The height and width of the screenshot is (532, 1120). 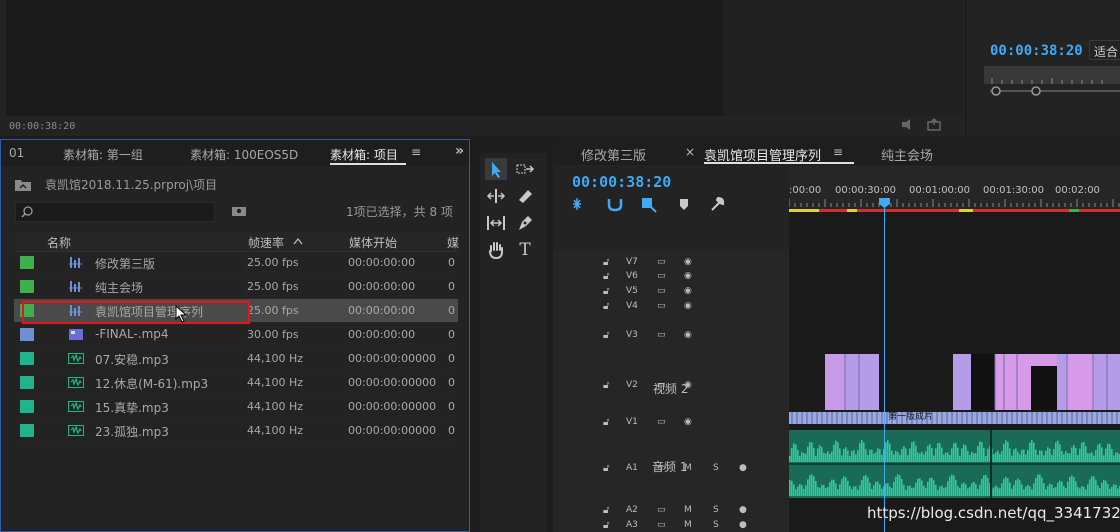 I want to click on track-select-tool-icon, so click(x=525, y=169).